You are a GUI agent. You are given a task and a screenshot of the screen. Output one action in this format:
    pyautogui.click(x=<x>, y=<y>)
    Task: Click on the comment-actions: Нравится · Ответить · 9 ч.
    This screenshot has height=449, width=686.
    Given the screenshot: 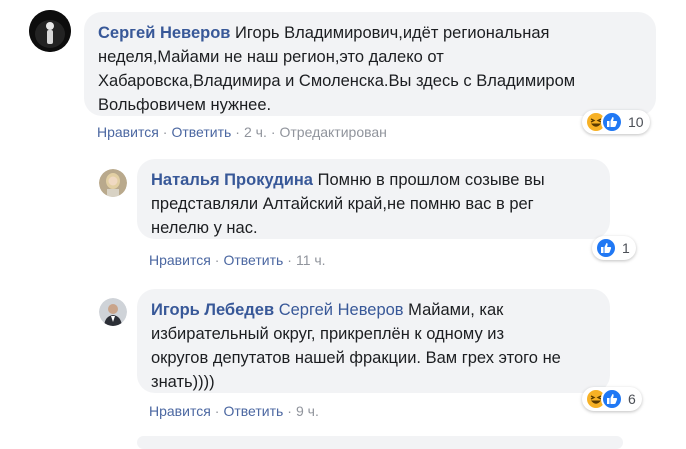 What is the action you would take?
    pyautogui.click(x=234, y=411)
    